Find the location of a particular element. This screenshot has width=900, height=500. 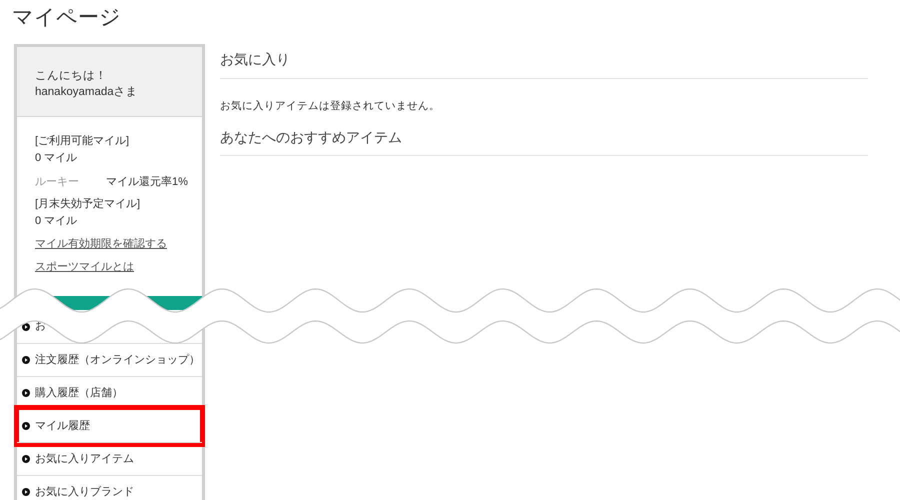

return-rate-text: マイル還元率1% is located at coordinates (147, 182).